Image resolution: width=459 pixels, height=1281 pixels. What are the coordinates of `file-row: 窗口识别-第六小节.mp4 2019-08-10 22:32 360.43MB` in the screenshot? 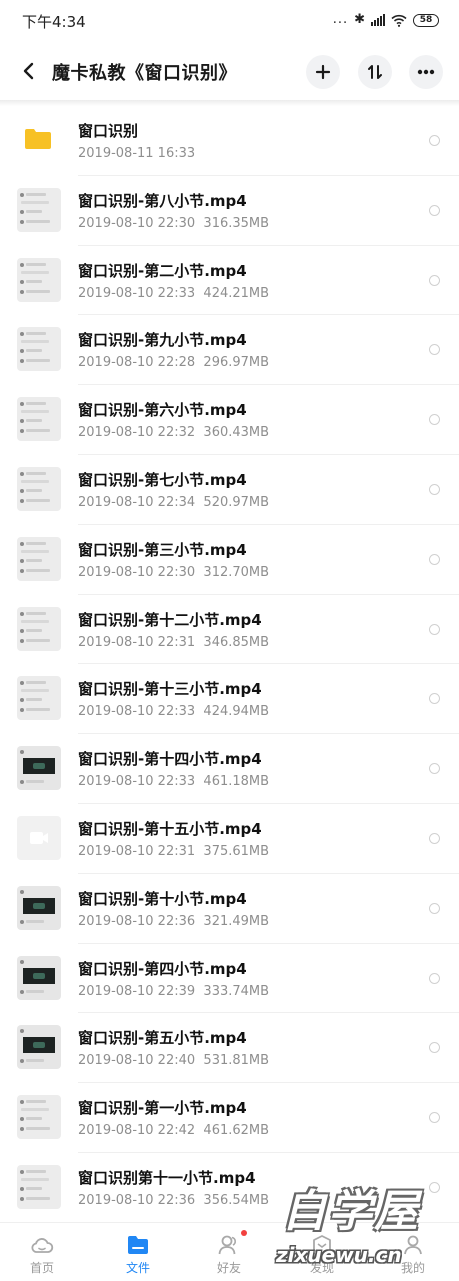 It's located at (229, 420).